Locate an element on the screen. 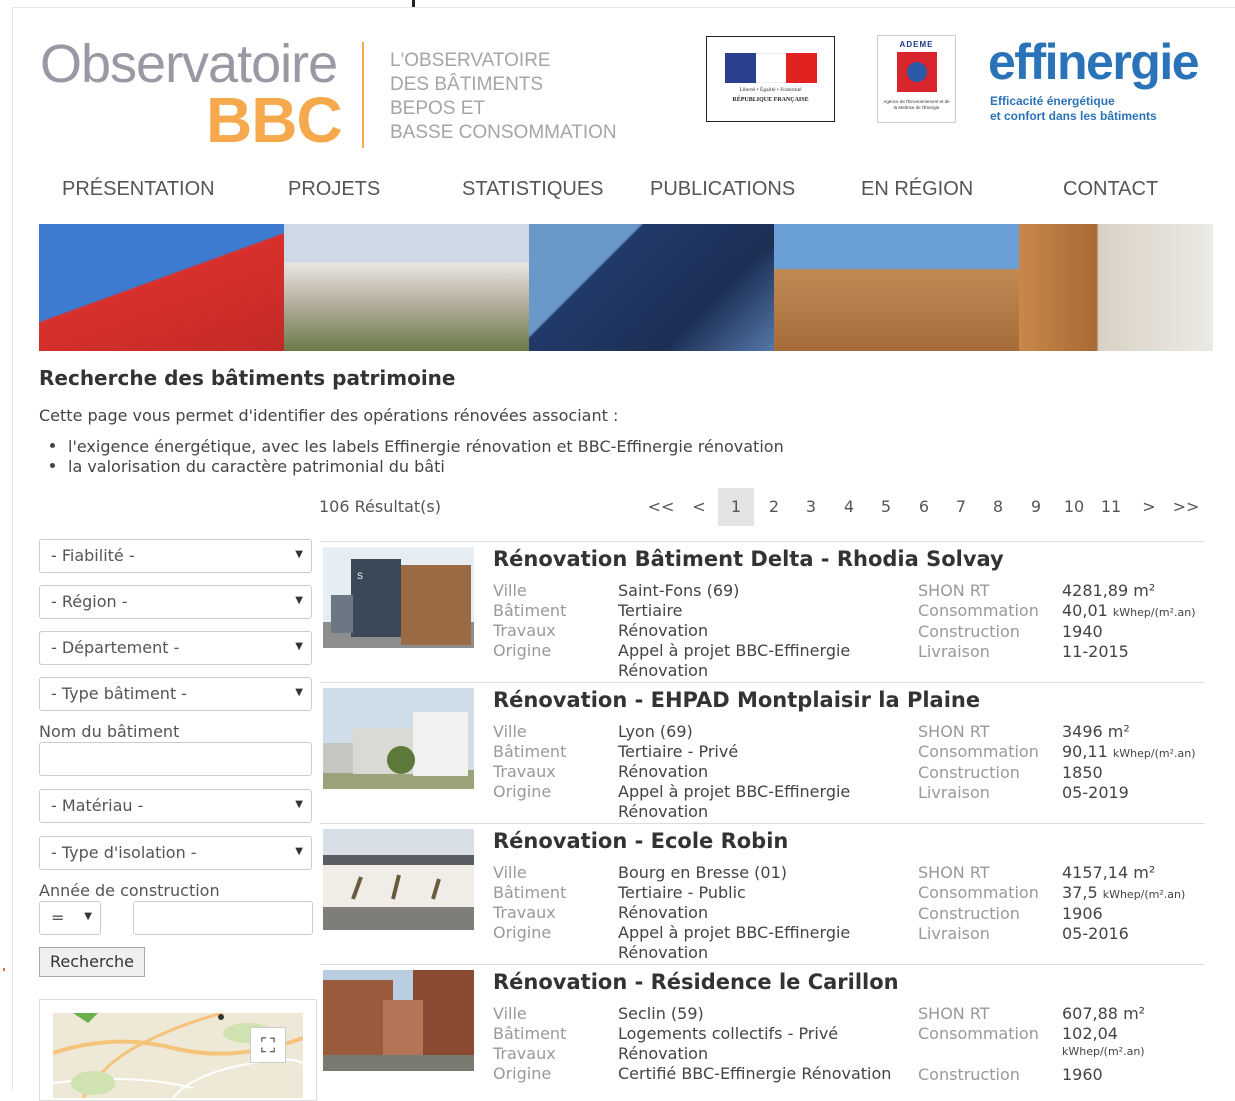 This screenshot has height=1101, width=1235. tagline-line-4: BASSE CONSOMMATION is located at coordinates (503, 132).